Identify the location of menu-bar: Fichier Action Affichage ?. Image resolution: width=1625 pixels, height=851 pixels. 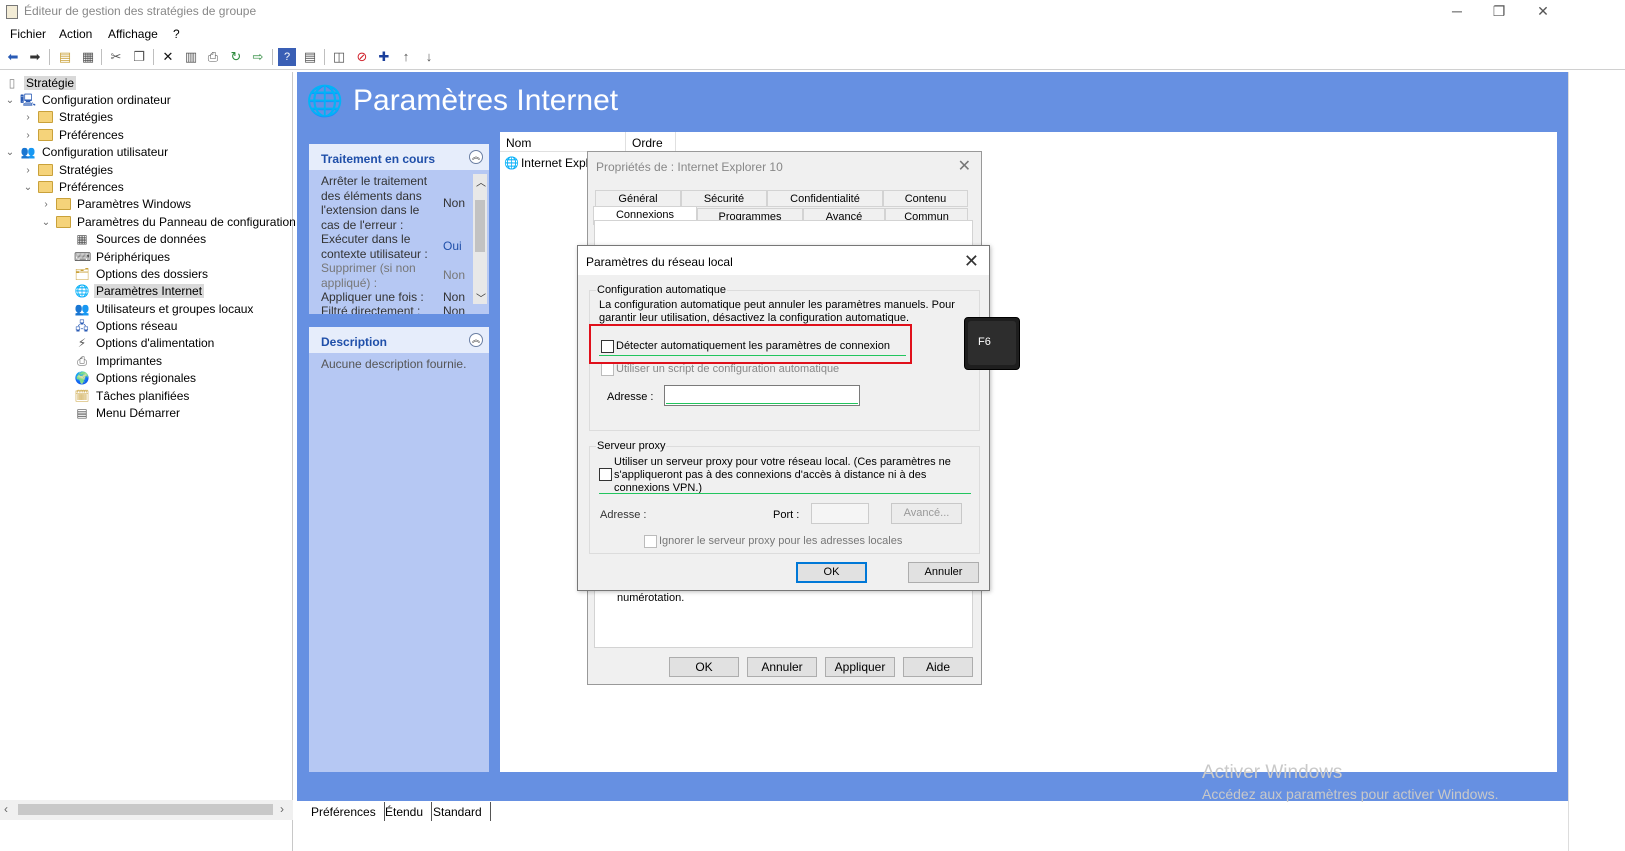
(812, 34).